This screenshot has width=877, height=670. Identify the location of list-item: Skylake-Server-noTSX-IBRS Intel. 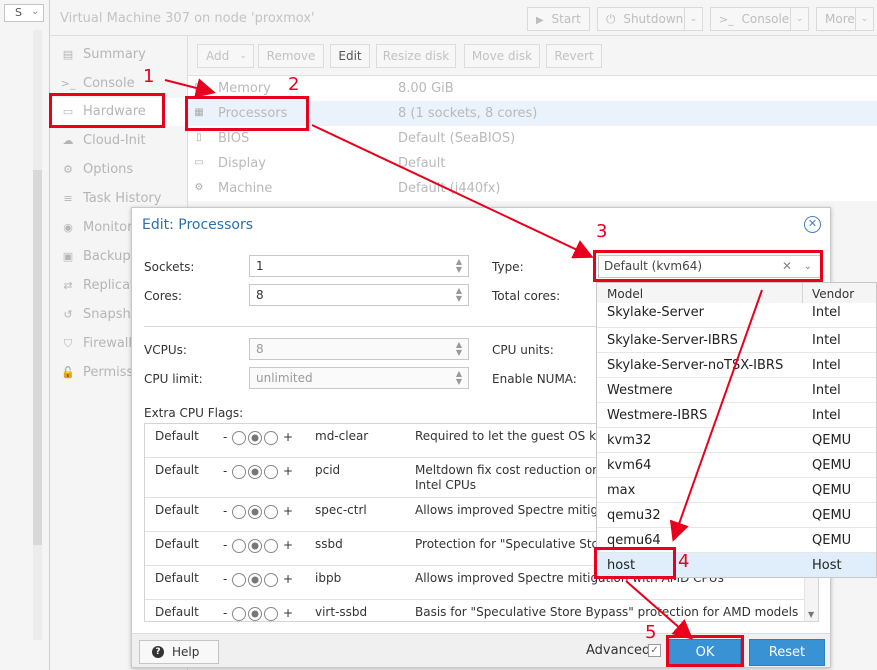
(736, 365).